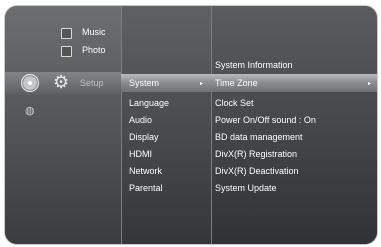 The height and width of the screenshot is (247, 381). I want to click on setup-item-parental: Parental, so click(146, 188).